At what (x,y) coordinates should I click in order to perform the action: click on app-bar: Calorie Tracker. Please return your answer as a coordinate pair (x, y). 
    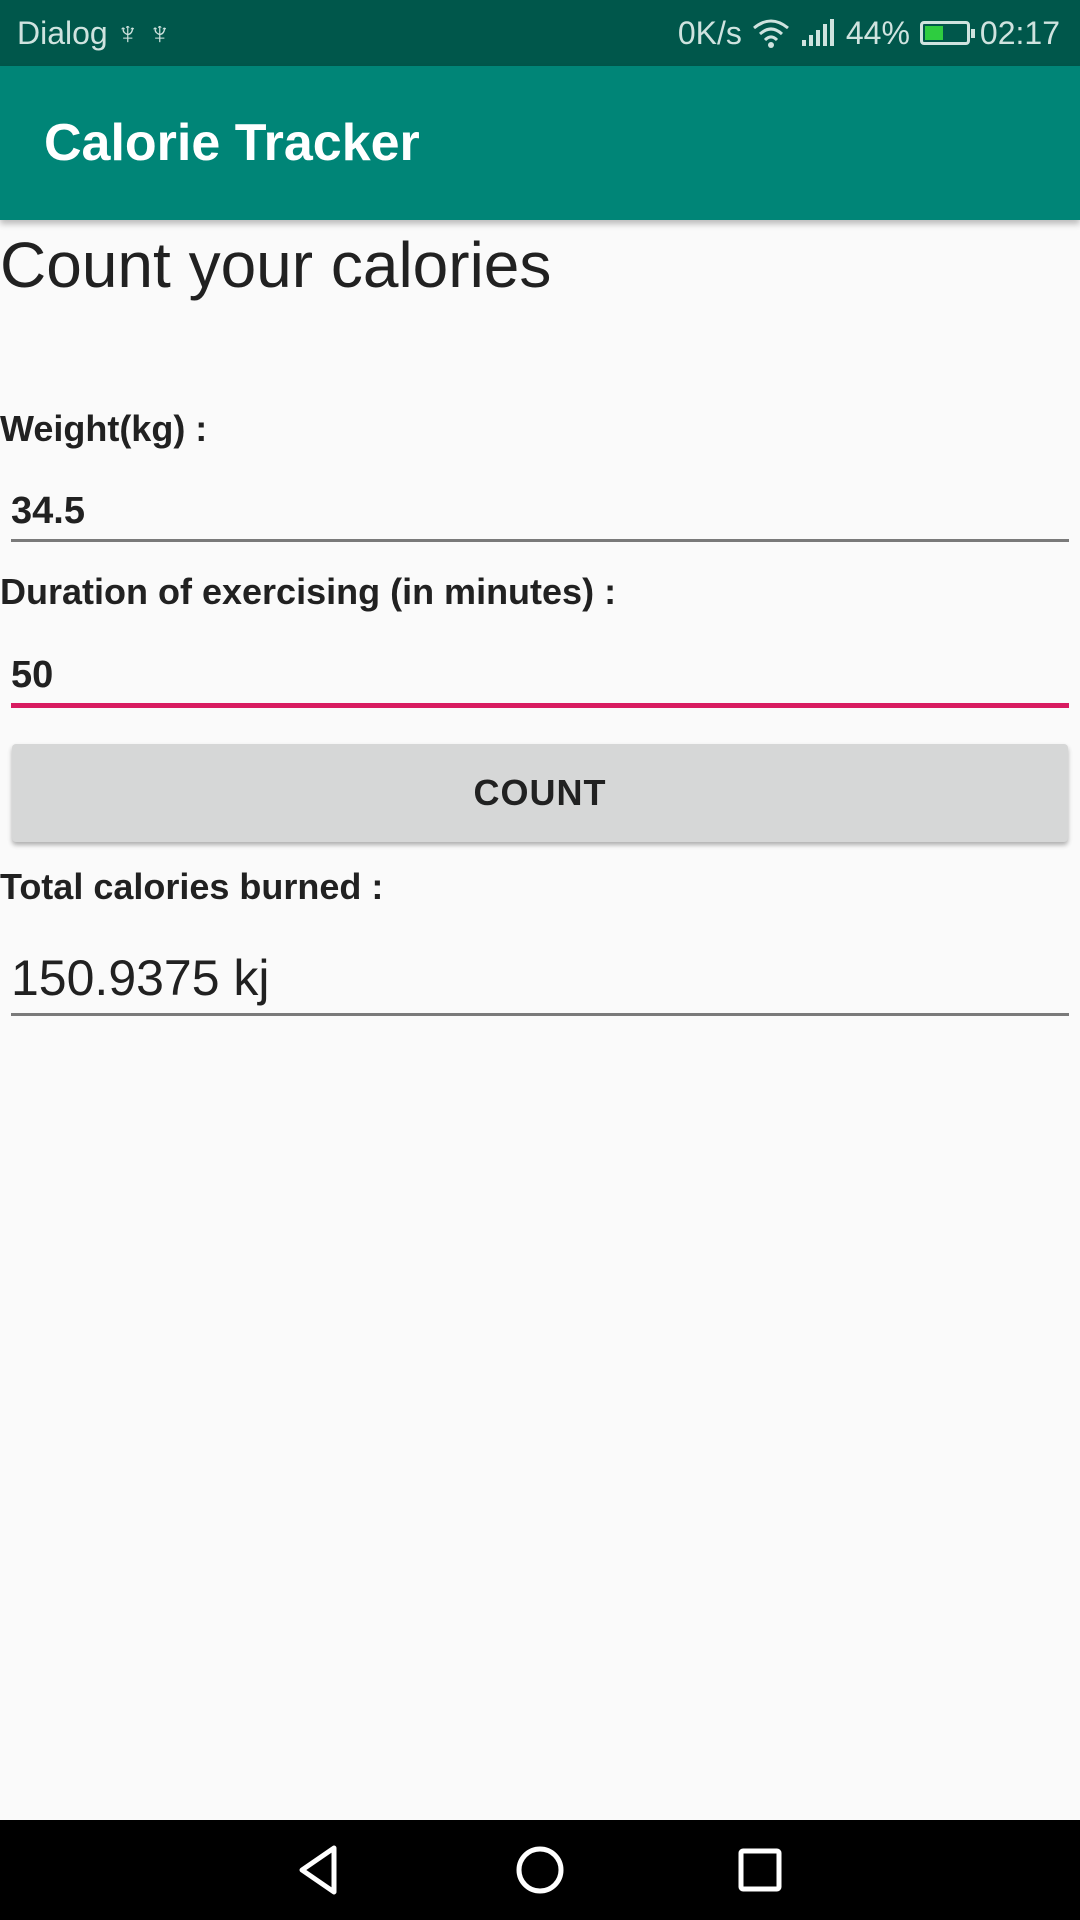
    Looking at the image, I should click on (540, 143).